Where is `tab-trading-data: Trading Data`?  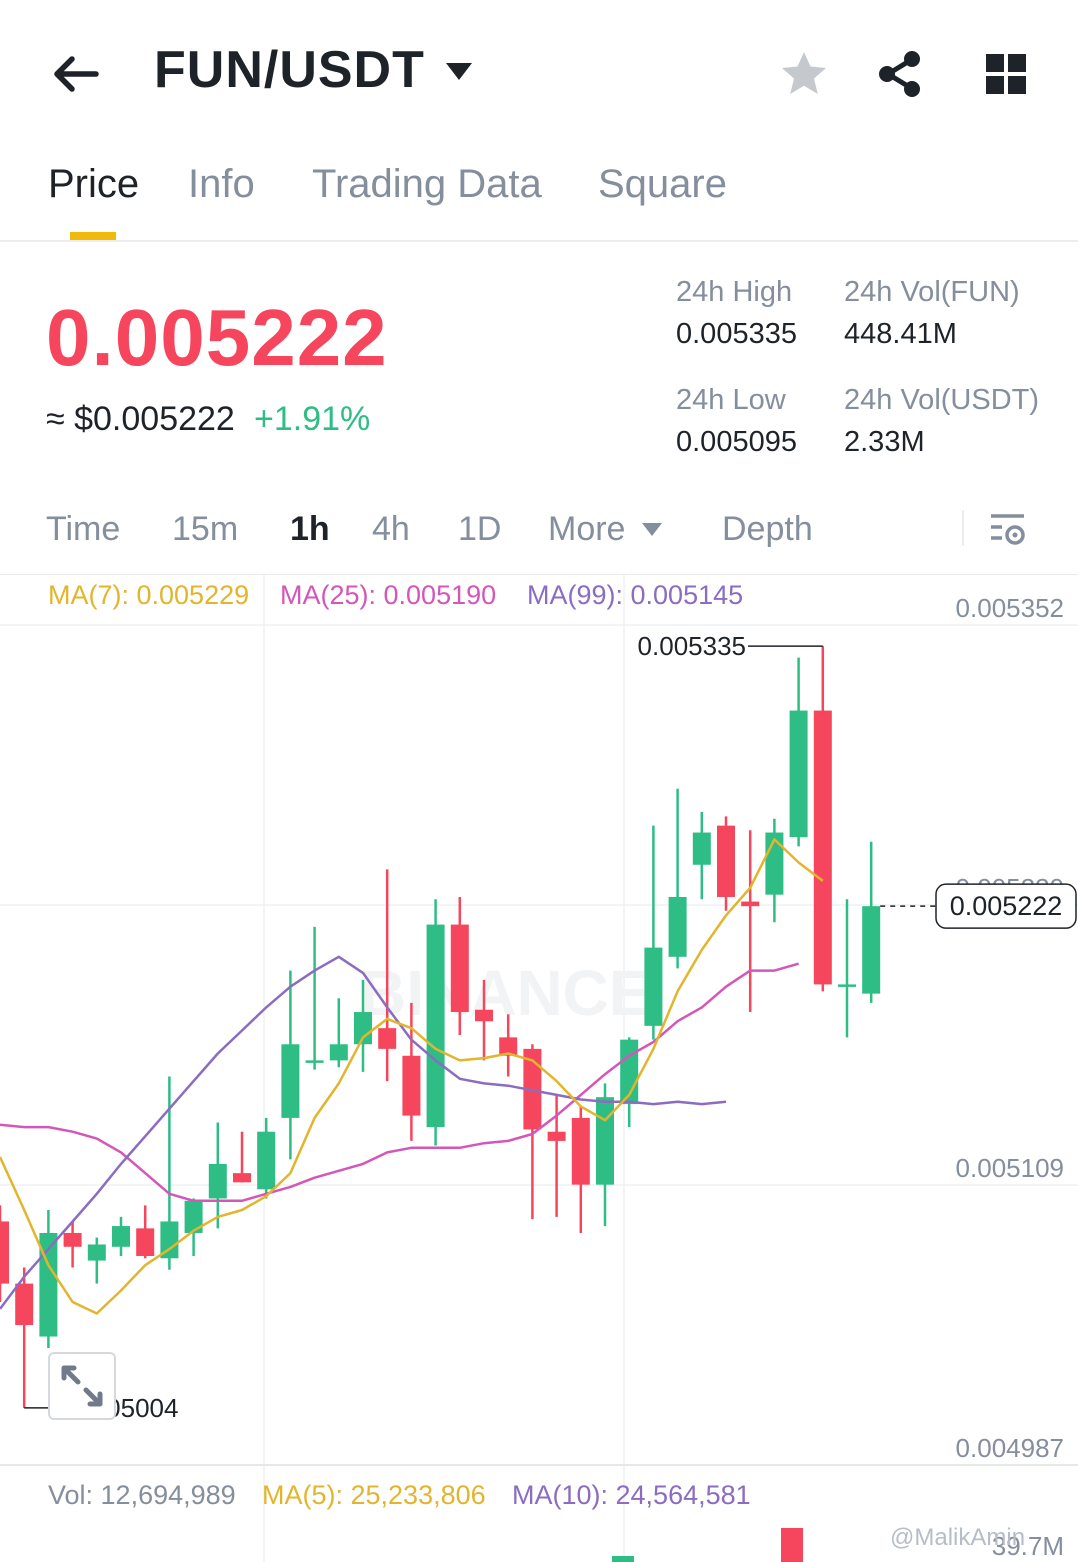
tab-trading-data: Trading Data is located at coordinates (427, 184).